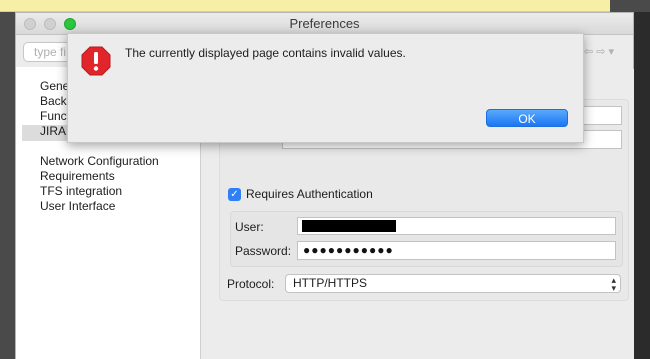 This screenshot has height=359, width=650. What do you see at coordinates (527, 118) in the screenshot?
I see `ok-button: OK` at bounding box center [527, 118].